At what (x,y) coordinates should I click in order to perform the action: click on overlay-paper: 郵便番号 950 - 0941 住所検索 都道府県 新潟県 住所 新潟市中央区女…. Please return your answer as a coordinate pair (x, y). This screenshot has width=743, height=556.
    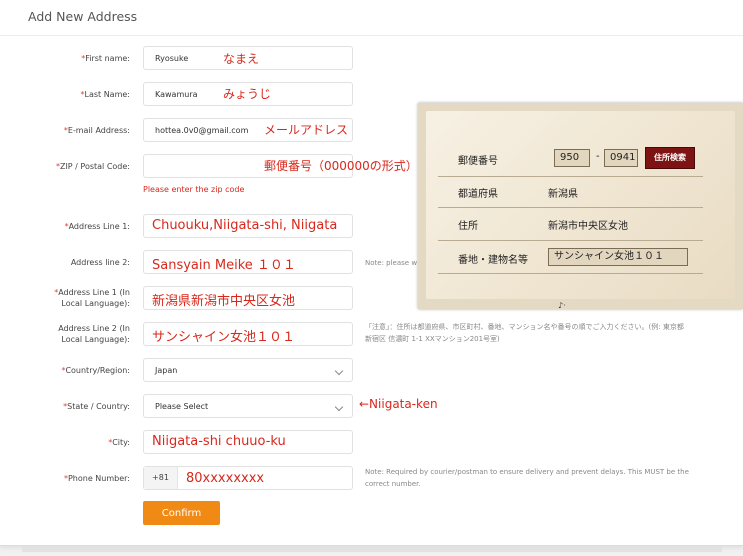
    Looking at the image, I should click on (580, 205).